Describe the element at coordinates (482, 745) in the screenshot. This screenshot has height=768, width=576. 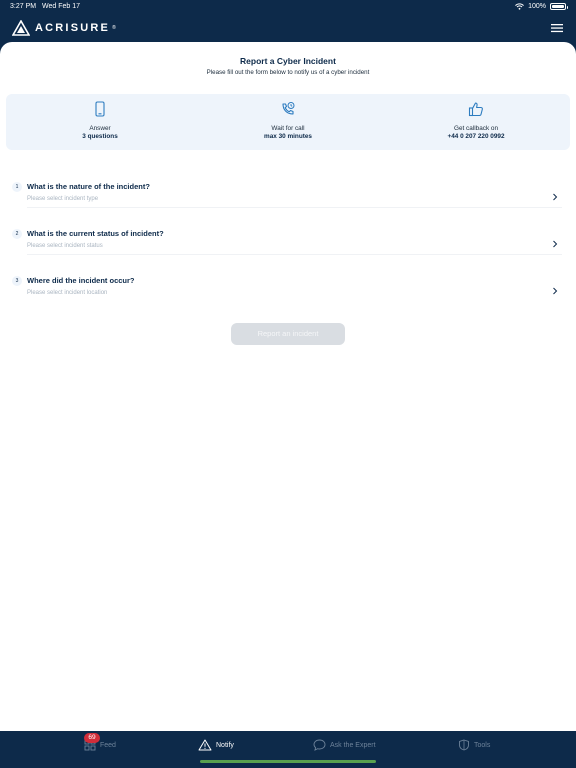
I see `tab-tools-label: Tools` at that location.